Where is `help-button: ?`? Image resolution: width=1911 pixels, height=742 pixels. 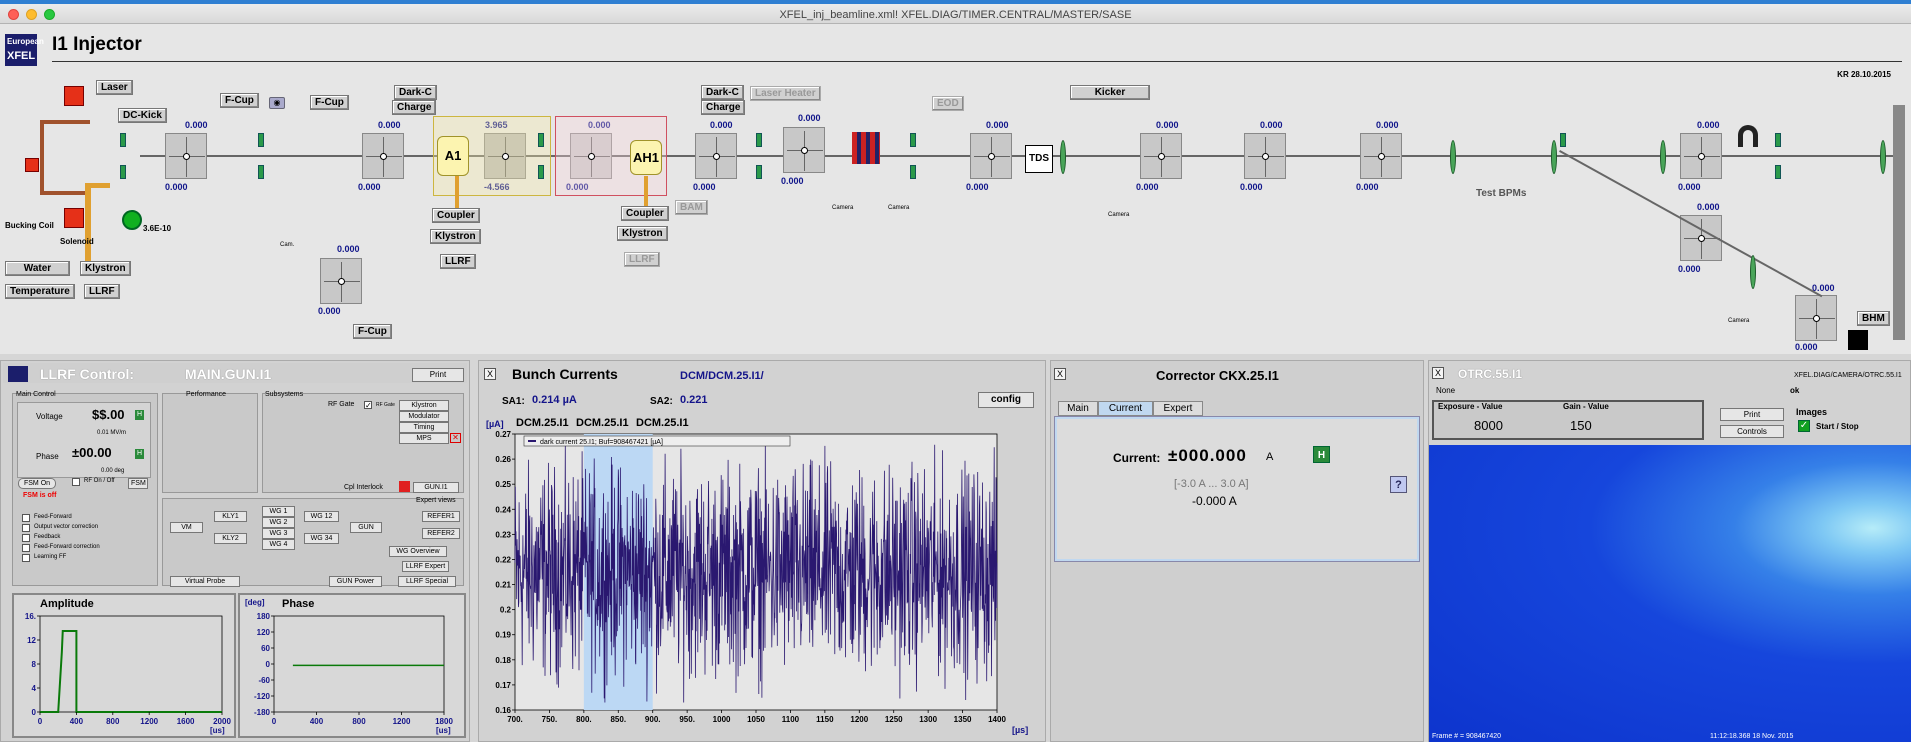 help-button: ? is located at coordinates (1398, 484).